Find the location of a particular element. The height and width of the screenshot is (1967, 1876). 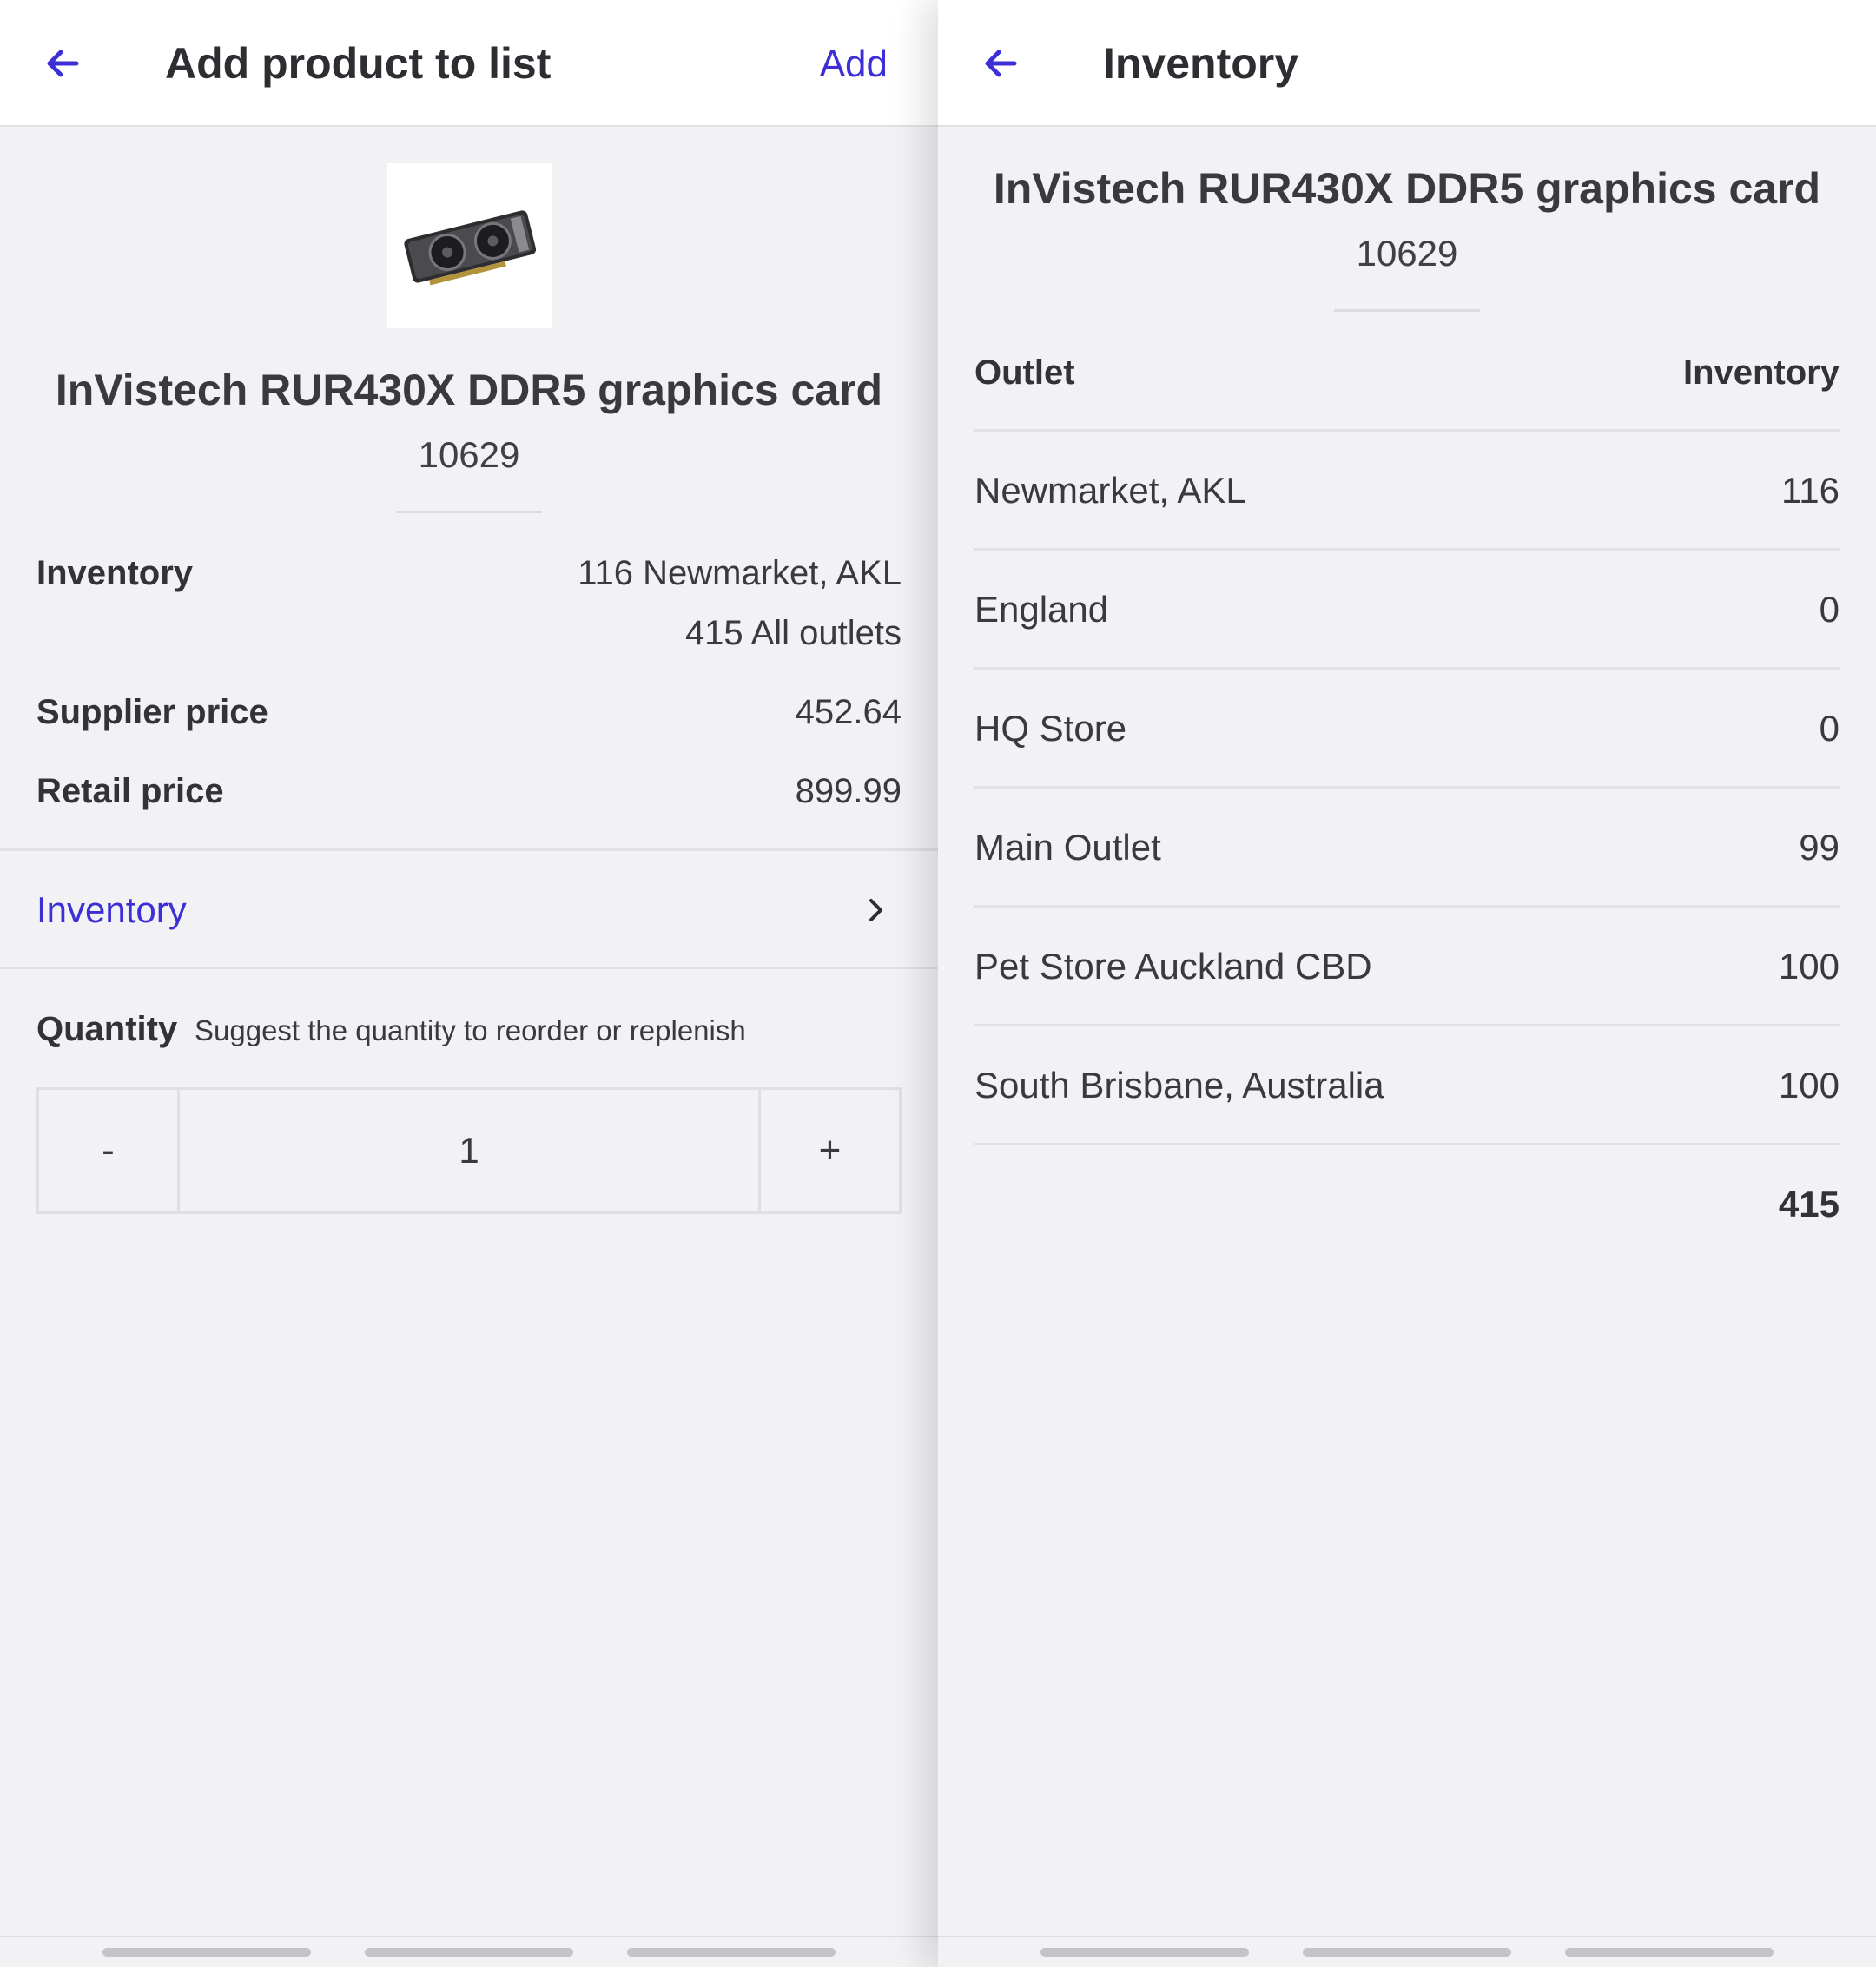

outlet-name: South Brisbane, Australia is located at coordinates (1179, 1085).